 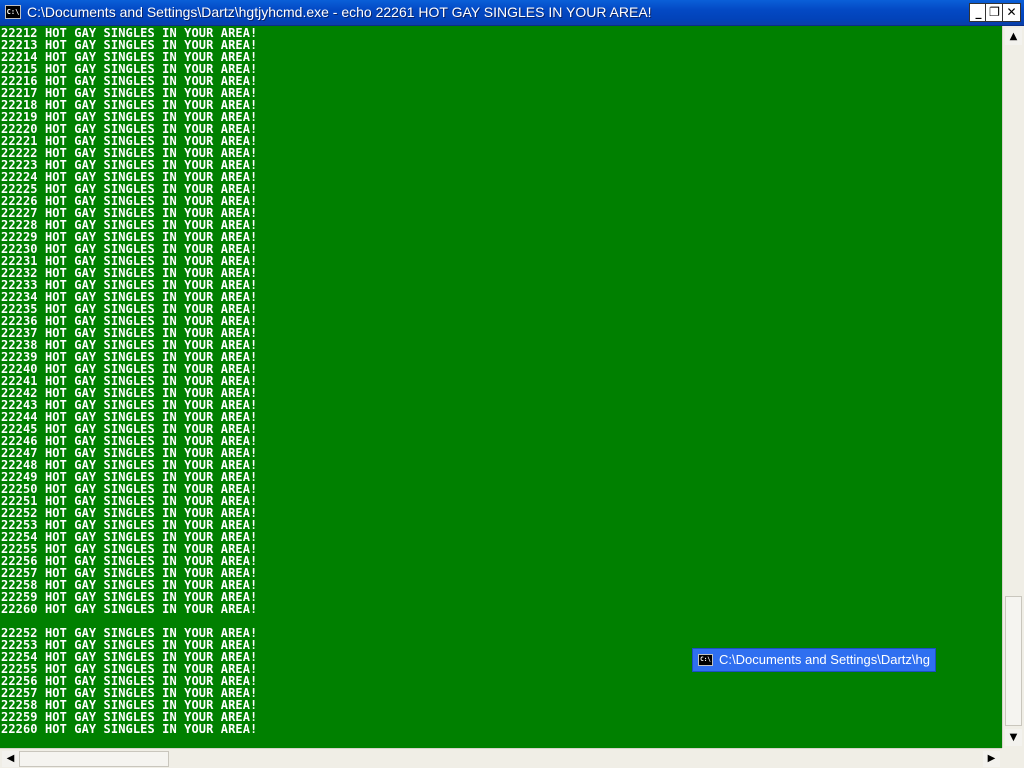 I want to click on horizontal-scroll-thumb, so click(x=94, y=759).